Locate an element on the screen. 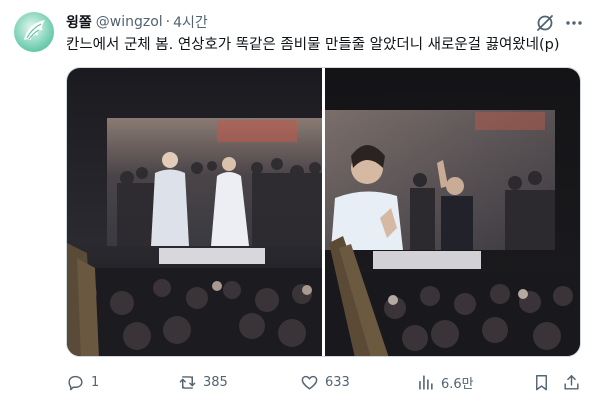 Image resolution: width=598 pixels, height=403 pixels. grok-icon is located at coordinates (545, 23).